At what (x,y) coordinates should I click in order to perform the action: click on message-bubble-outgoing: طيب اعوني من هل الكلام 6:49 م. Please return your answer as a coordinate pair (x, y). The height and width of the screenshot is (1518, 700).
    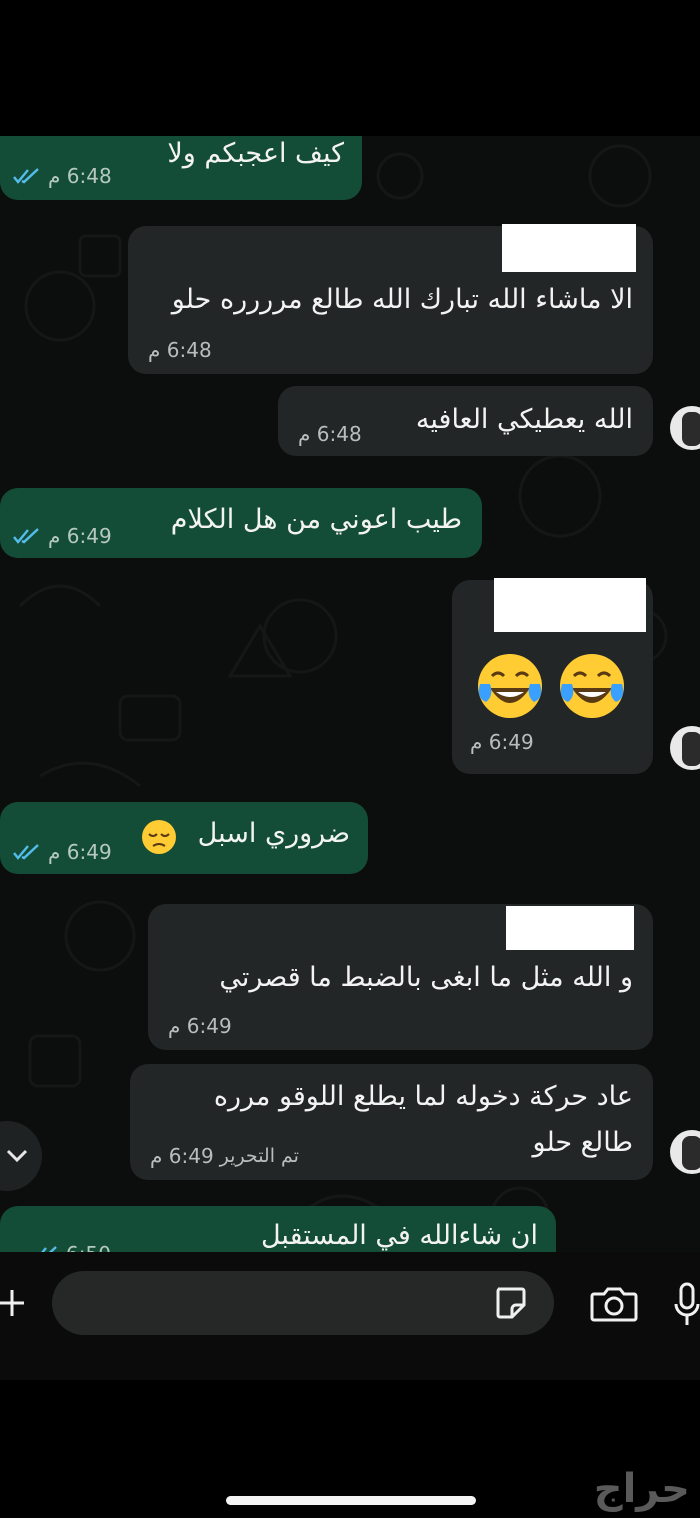
    Looking at the image, I should click on (241, 523).